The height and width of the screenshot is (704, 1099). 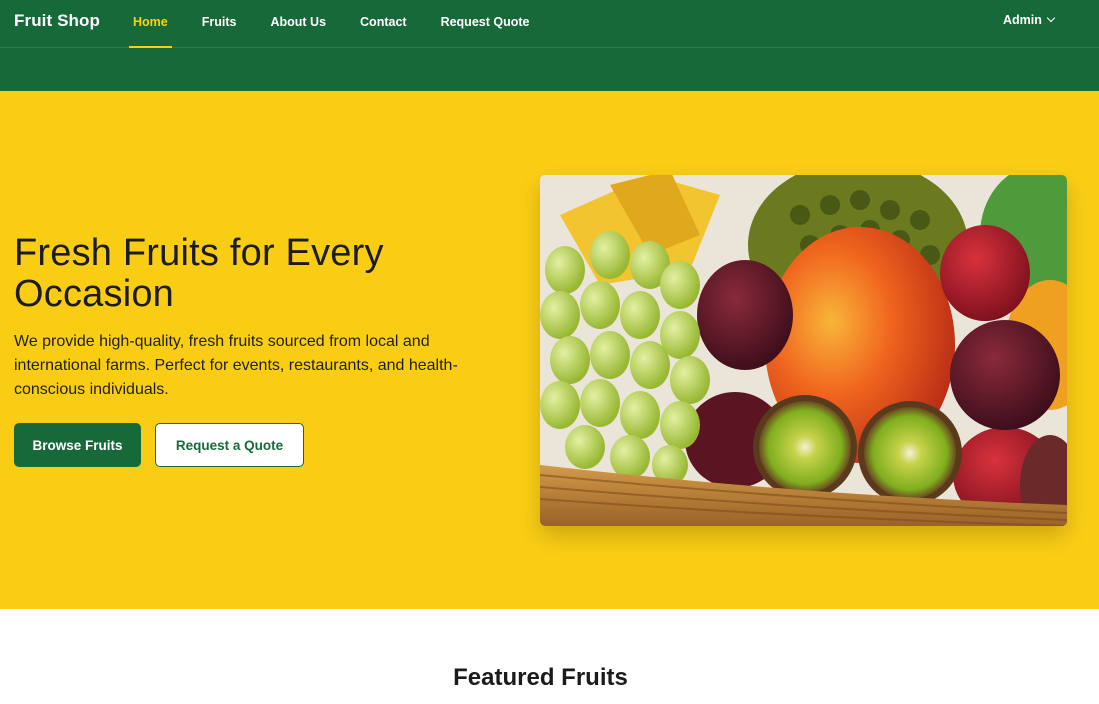 I want to click on nav-link-about-us: About Us, so click(x=298, y=24).